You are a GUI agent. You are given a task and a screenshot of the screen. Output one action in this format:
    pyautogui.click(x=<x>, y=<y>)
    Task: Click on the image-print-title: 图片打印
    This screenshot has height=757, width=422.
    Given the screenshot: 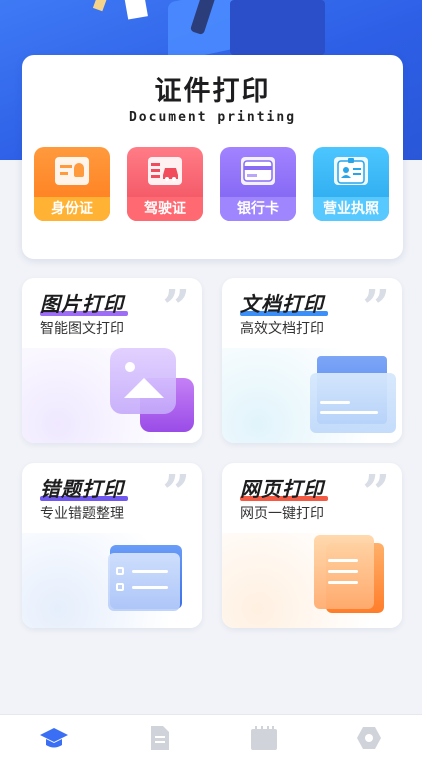 What is the action you would take?
    pyautogui.click(x=82, y=304)
    